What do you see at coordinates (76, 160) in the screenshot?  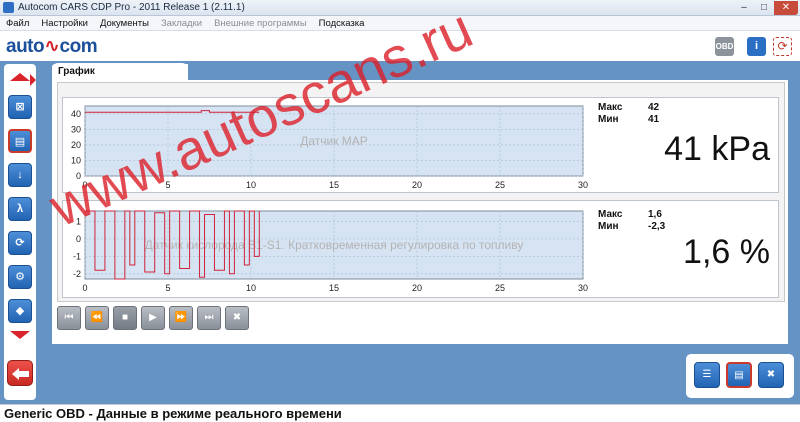 I see `y-tick-label: 10` at bounding box center [76, 160].